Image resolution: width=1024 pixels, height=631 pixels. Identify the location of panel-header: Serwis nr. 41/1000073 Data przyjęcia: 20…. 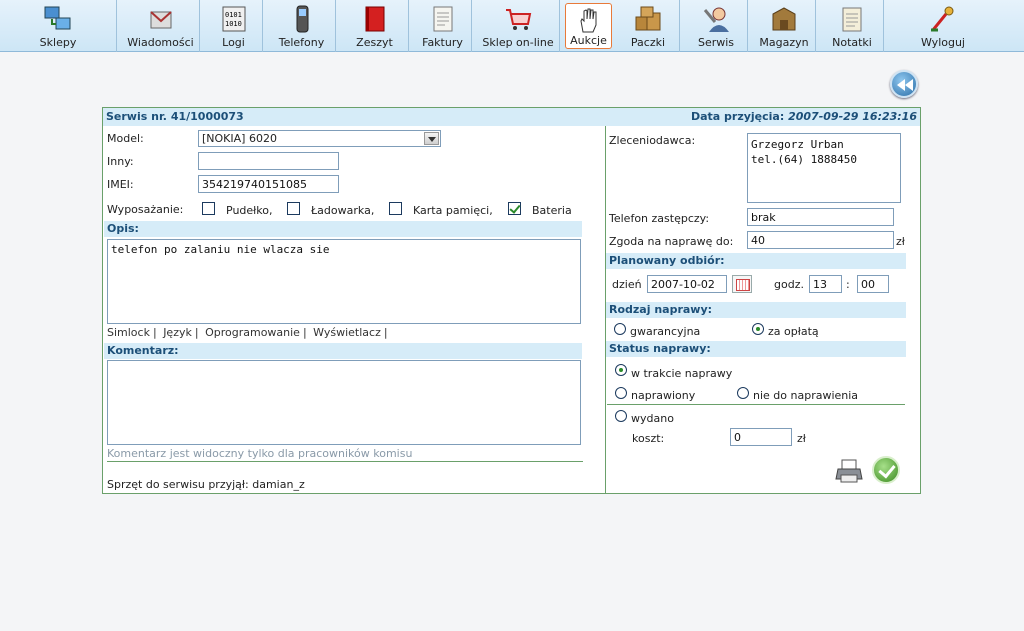
(511, 117).